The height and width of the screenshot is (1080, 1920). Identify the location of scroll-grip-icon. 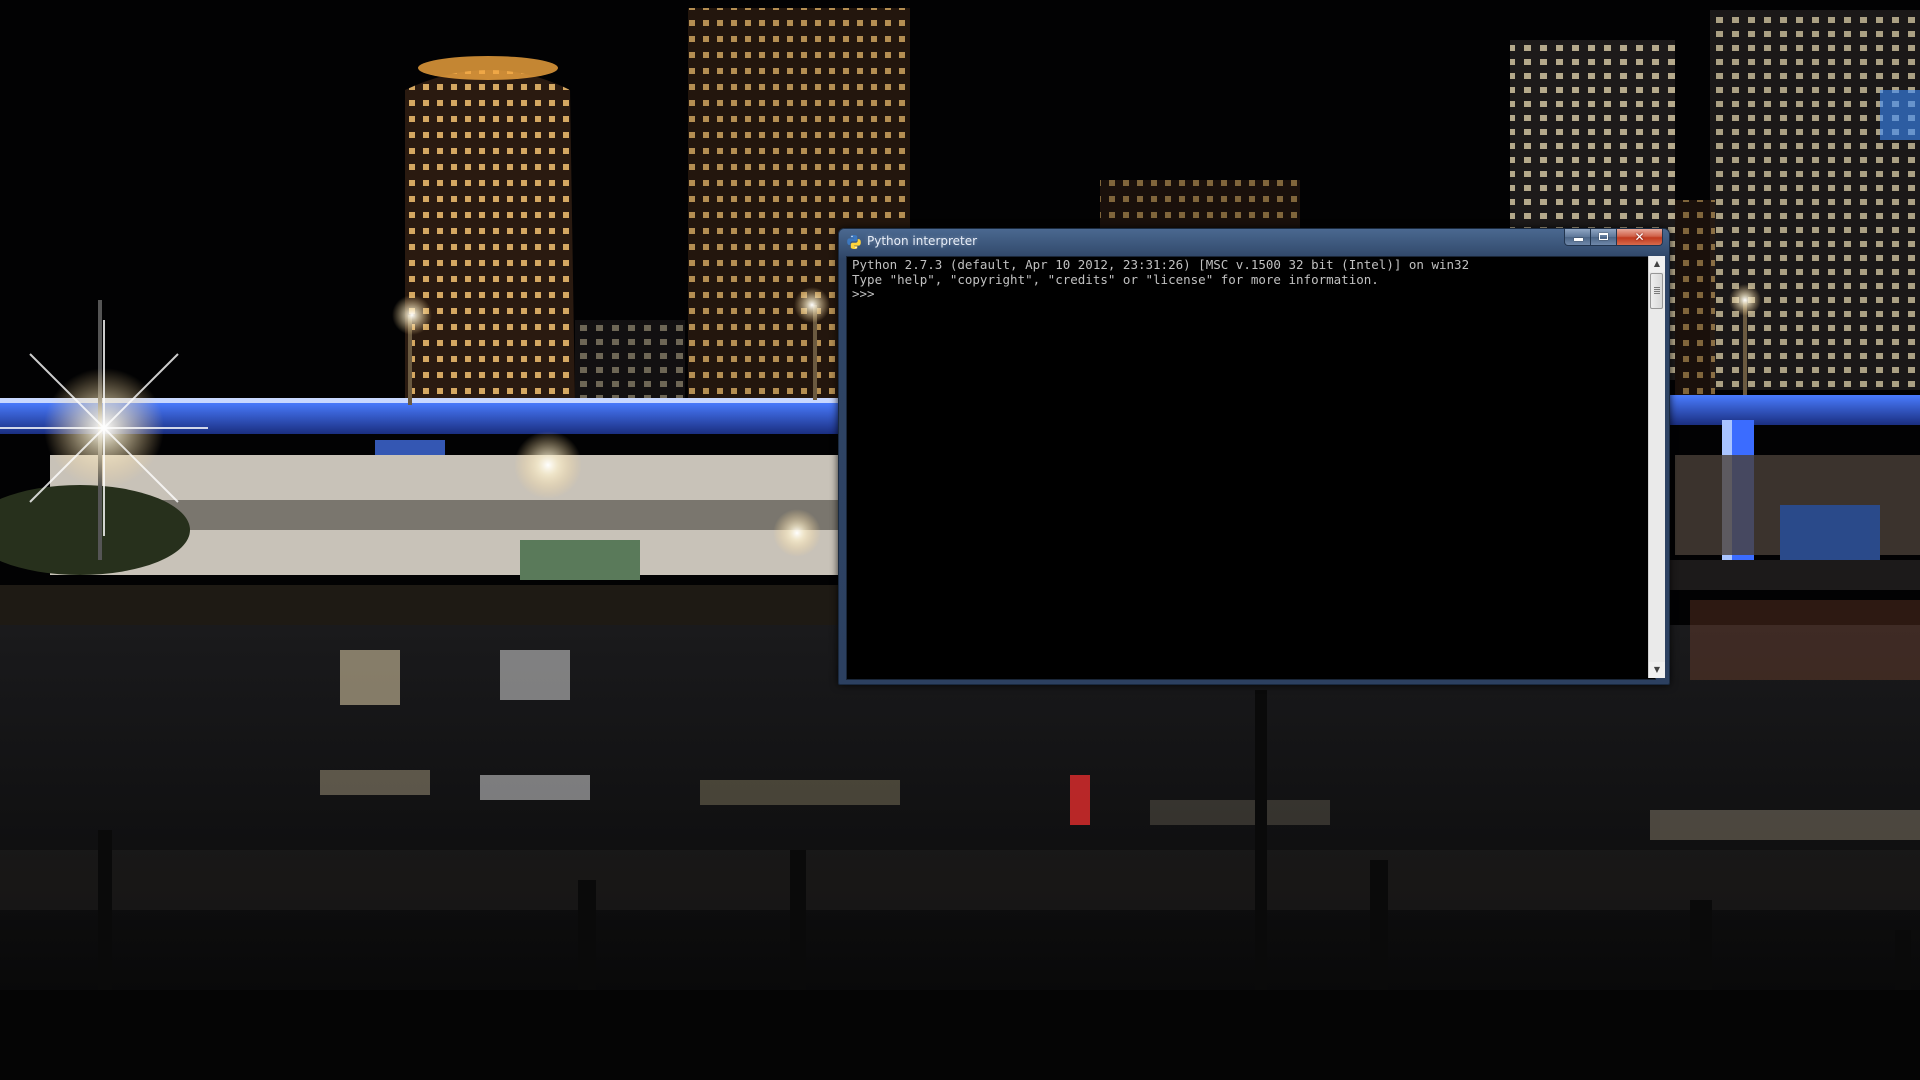
(1657, 290).